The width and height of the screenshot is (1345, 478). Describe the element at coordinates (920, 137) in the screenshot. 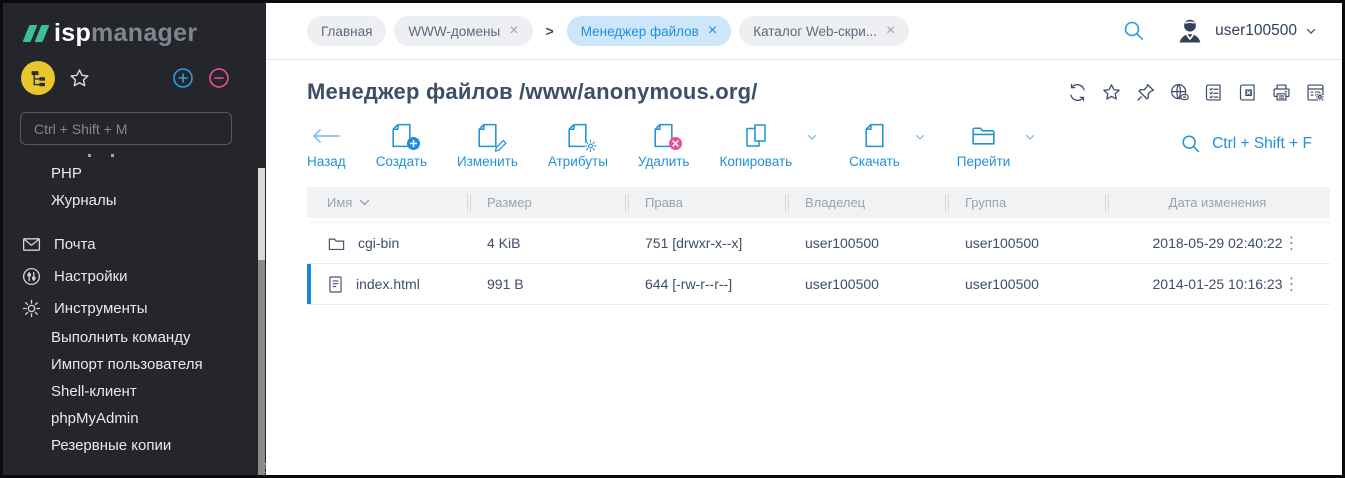

I see `download-menu-chevron-icon` at that location.